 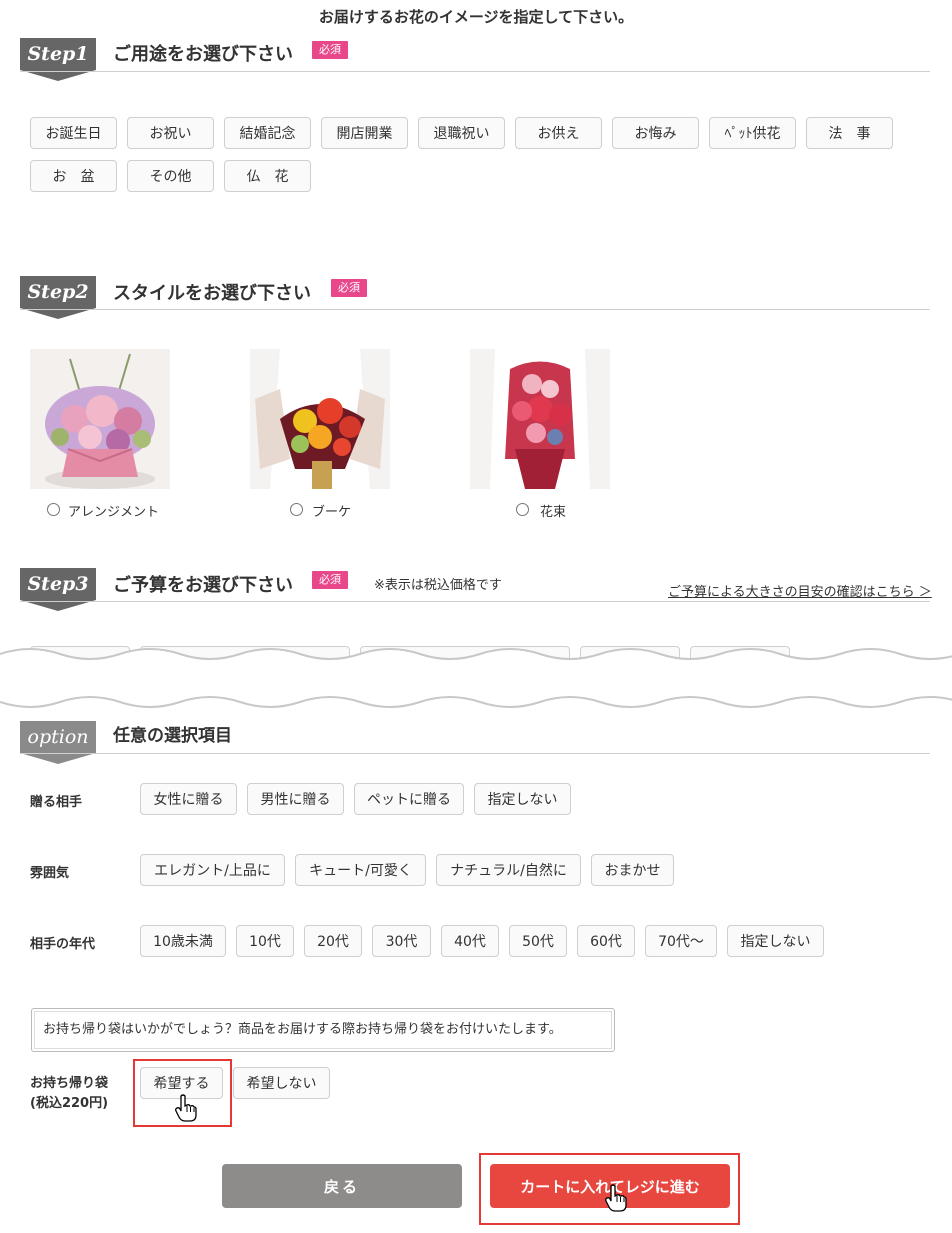 I want to click on style-radio-hanataba, so click(x=522, y=509).